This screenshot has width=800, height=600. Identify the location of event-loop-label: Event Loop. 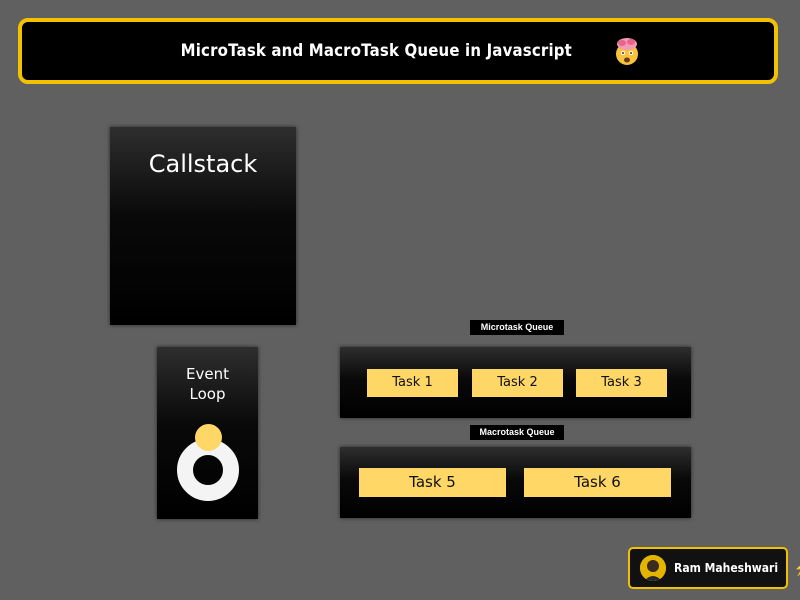
(207, 384).